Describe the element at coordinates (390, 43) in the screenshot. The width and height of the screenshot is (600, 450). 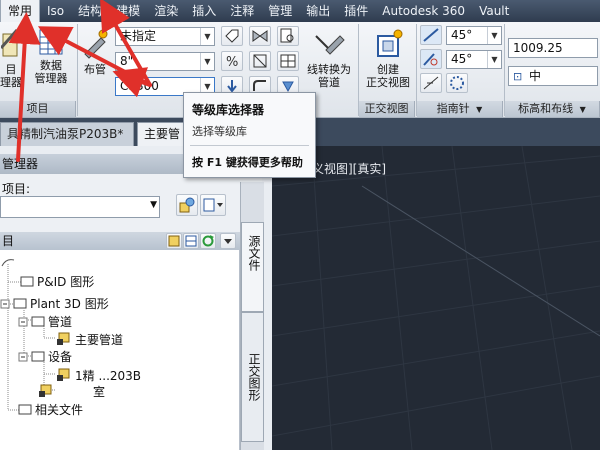
I see `ortho-view-icon` at that location.